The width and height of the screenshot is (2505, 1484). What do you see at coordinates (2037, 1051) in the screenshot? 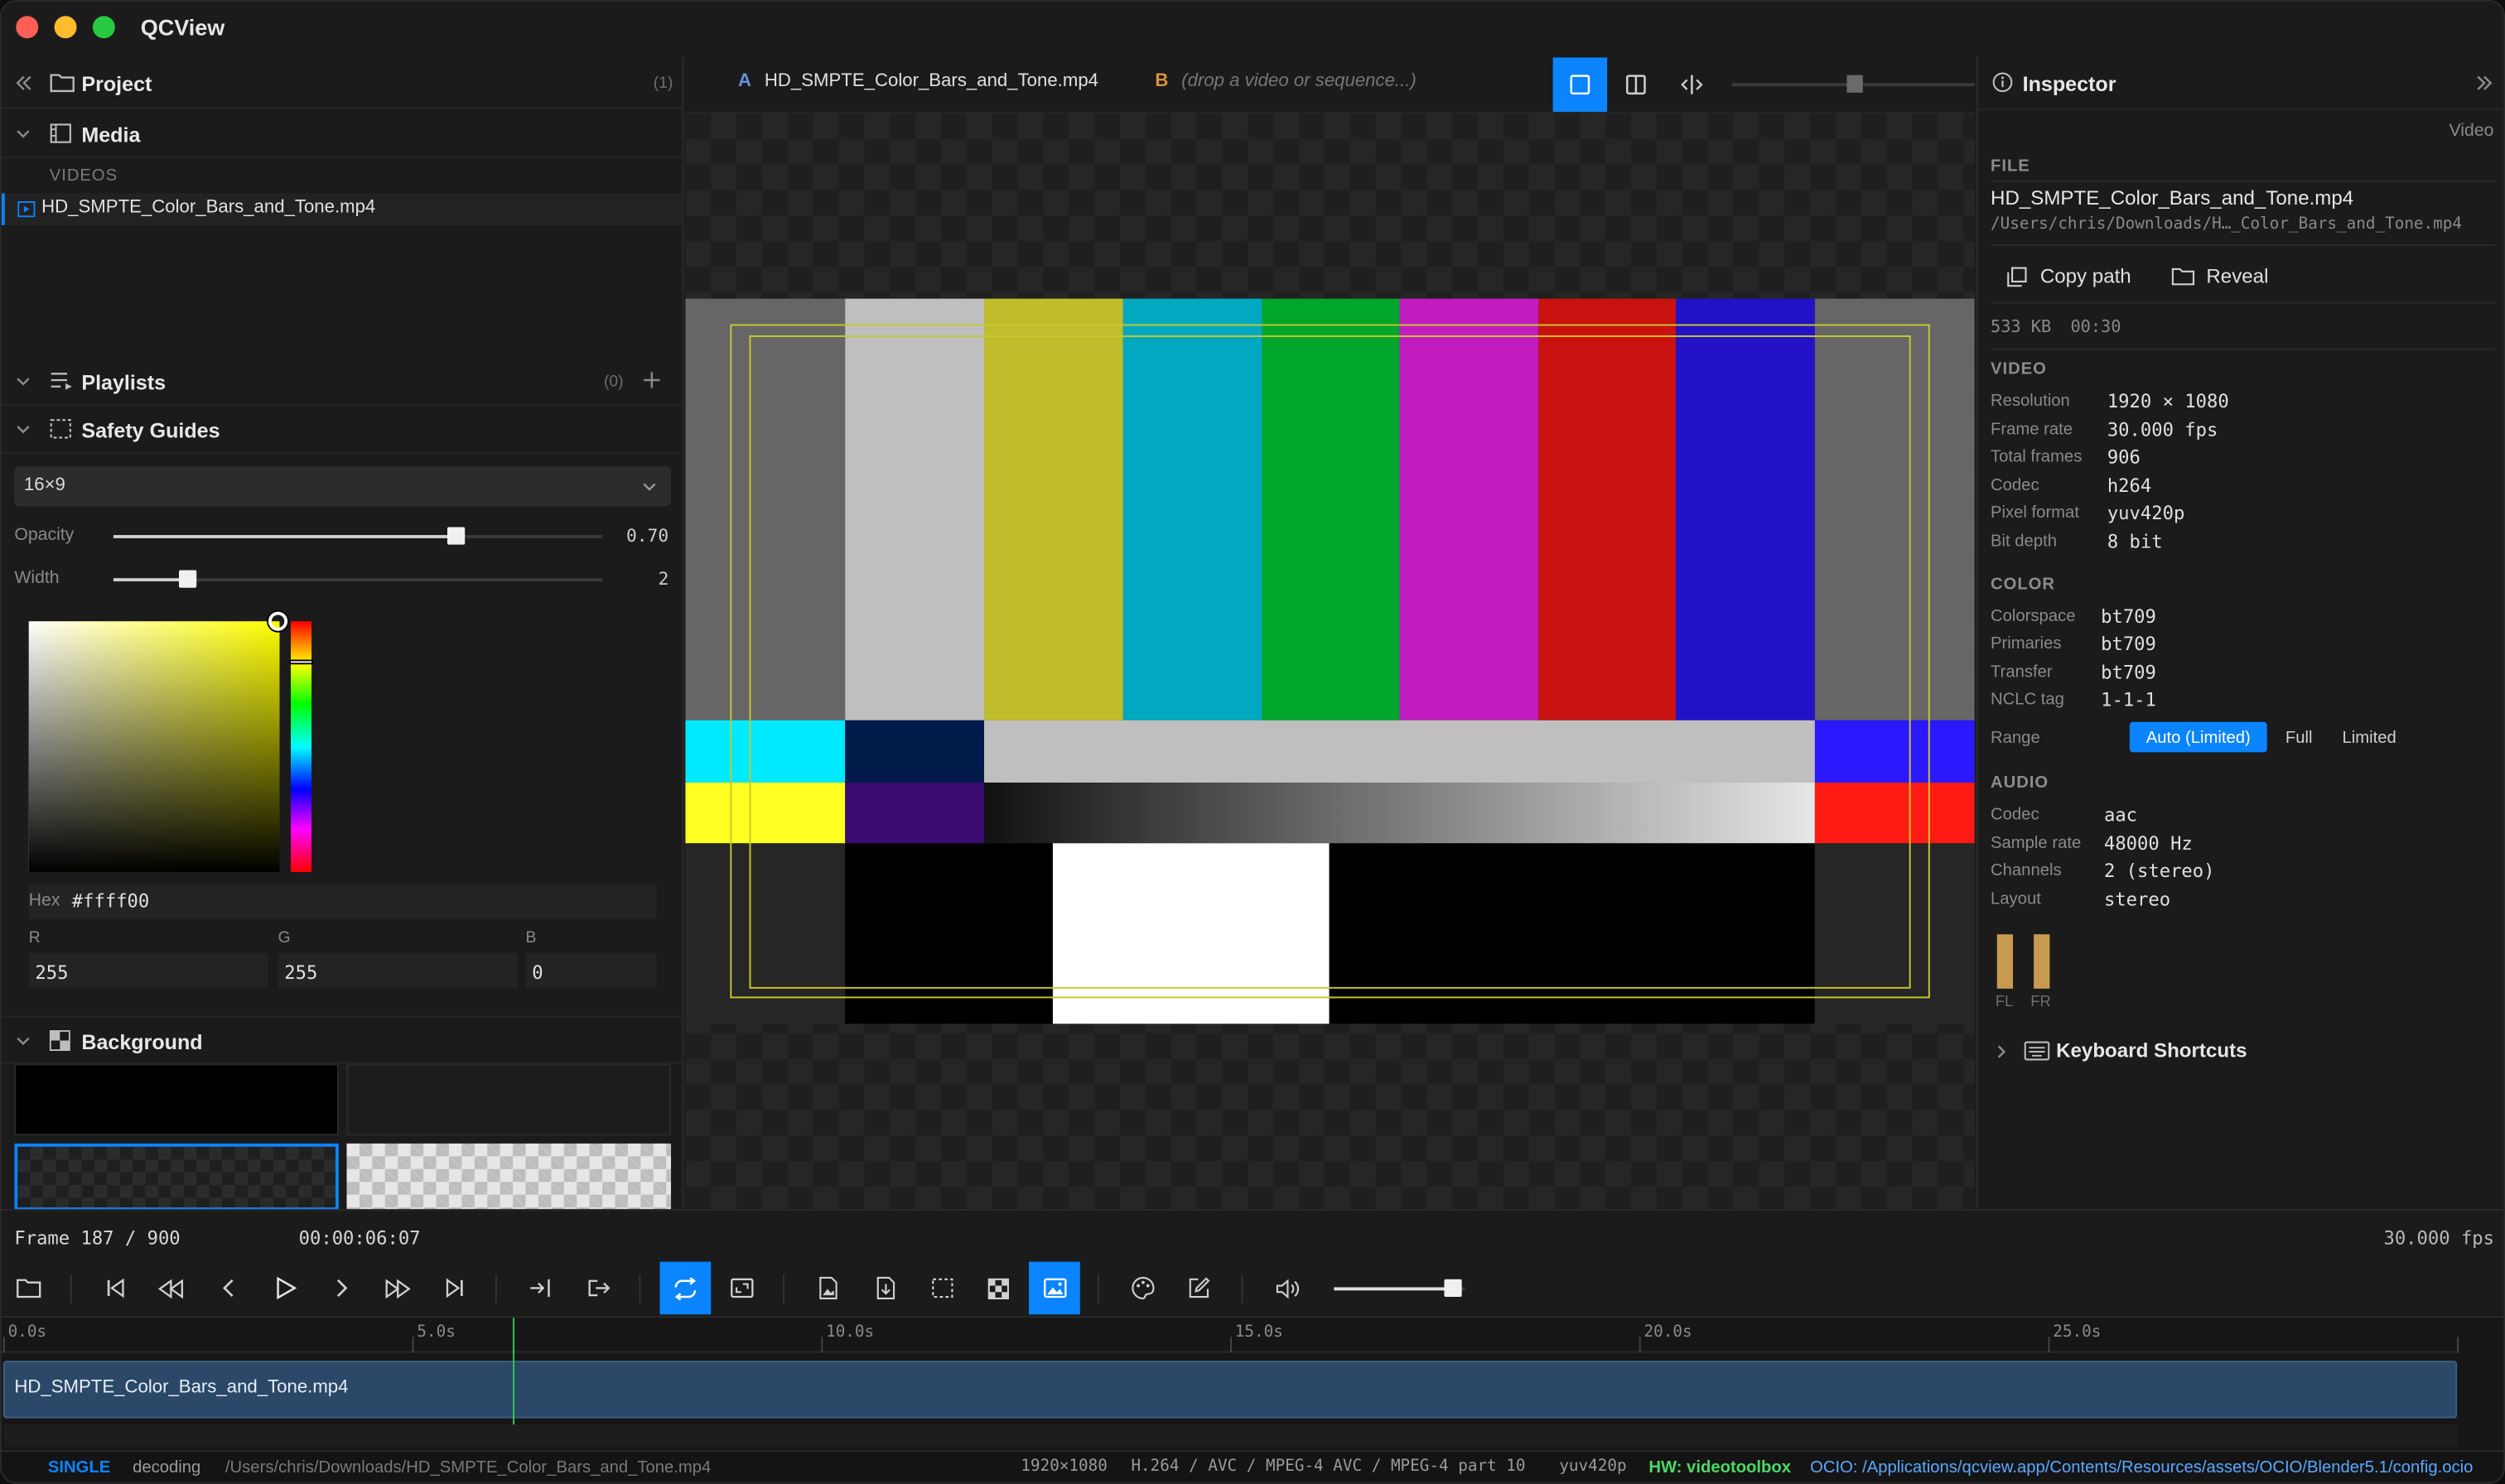
I see `keyboard-icon` at bounding box center [2037, 1051].